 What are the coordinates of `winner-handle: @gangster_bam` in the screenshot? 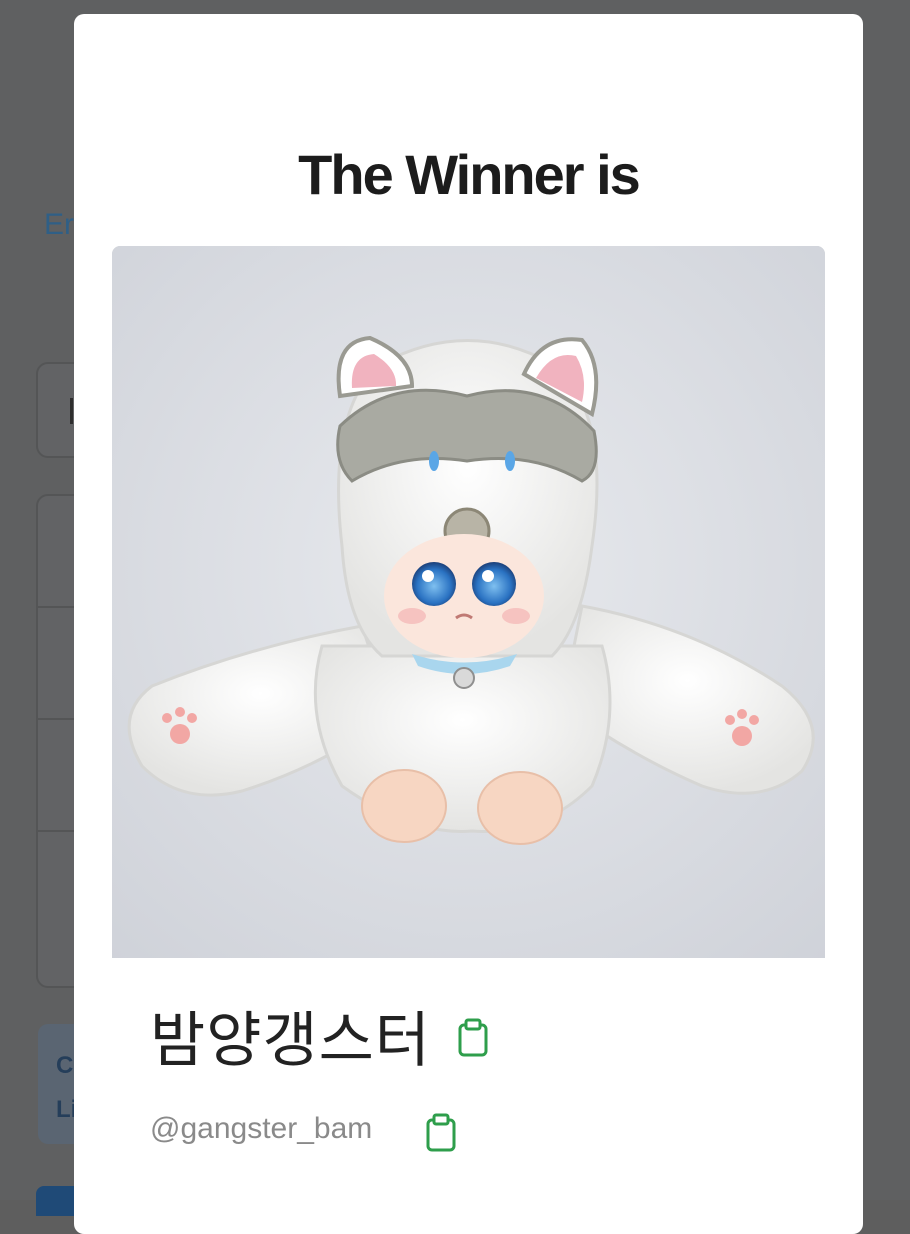 It's located at (261, 1128).